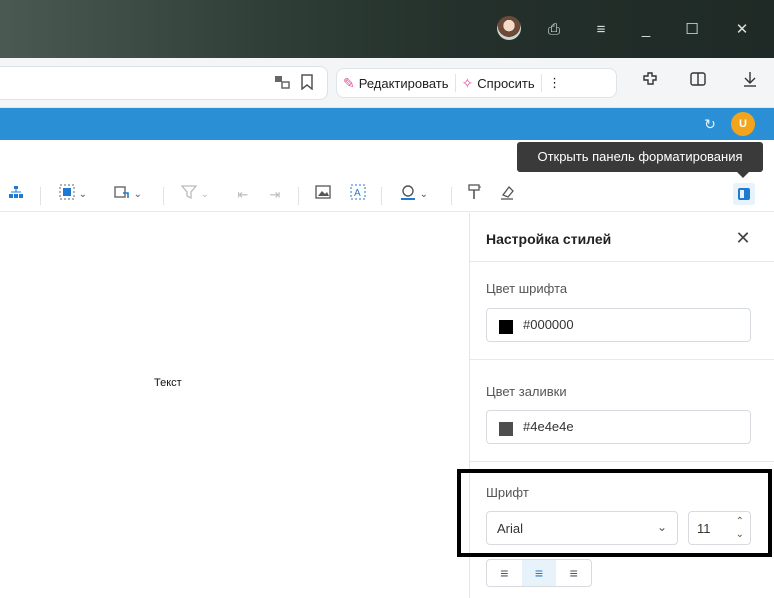 The width and height of the screenshot is (774, 598). I want to click on align-center-button: ≡, so click(539, 573).